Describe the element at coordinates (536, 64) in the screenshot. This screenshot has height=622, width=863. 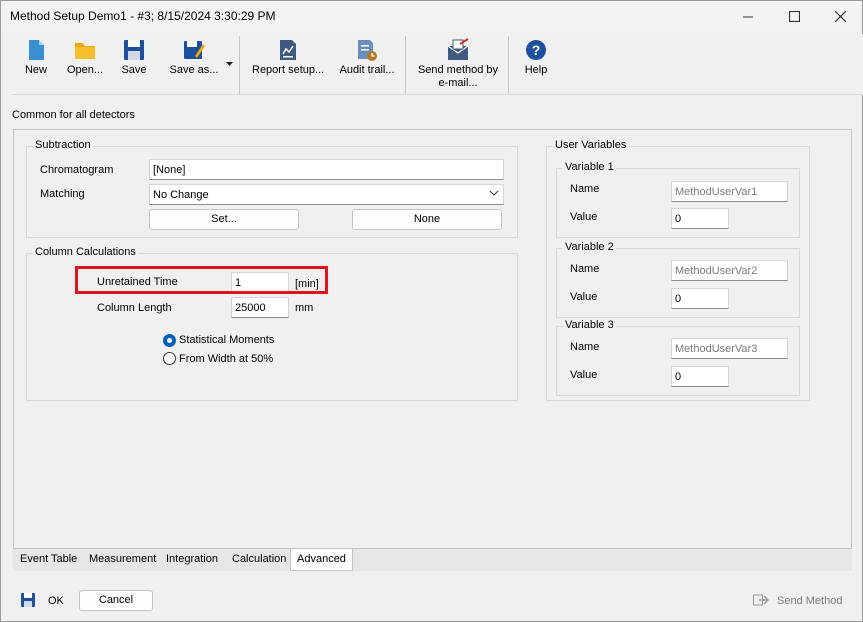
I see `help-button: ? Help` at that location.